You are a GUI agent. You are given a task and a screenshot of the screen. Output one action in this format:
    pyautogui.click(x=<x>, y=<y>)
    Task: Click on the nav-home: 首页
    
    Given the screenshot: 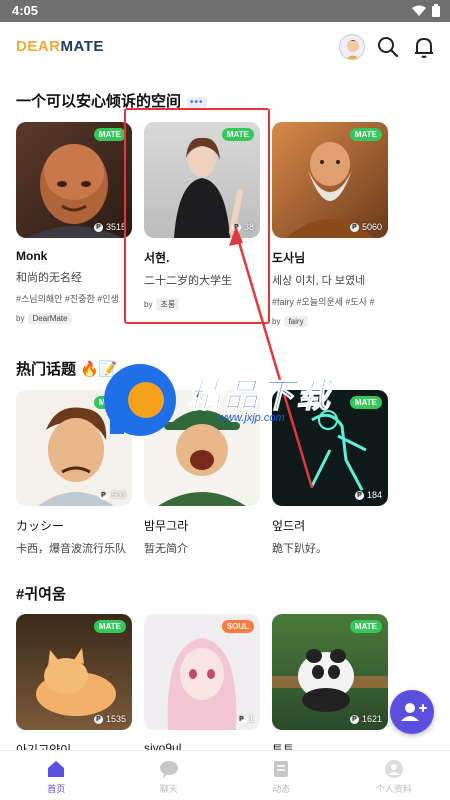 What is the action you would take?
    pyautogui.click(x=56, y=775)
    